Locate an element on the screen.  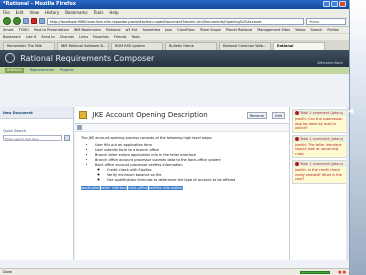
bookmark-item: Search is located at coordinates (316, 30).